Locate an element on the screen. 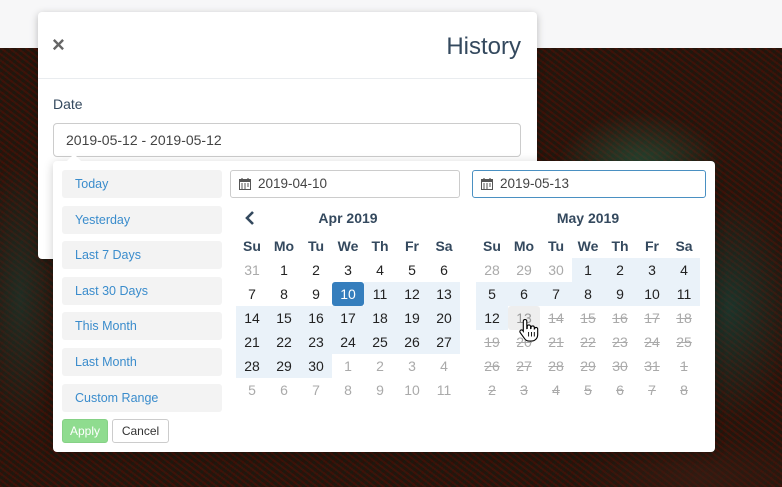 The width and height of the screenshot is (782, 487). calendar-day: 13 is located at coordinates (444, 294).